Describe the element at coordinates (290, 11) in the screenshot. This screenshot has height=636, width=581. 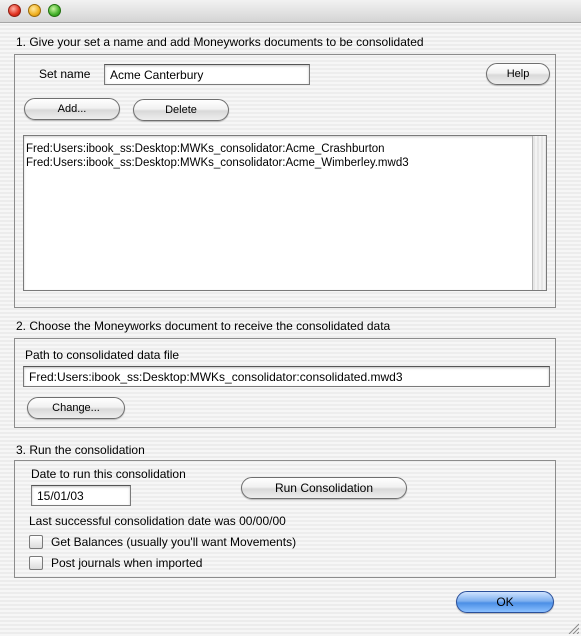
I see `title-bar` at that location.